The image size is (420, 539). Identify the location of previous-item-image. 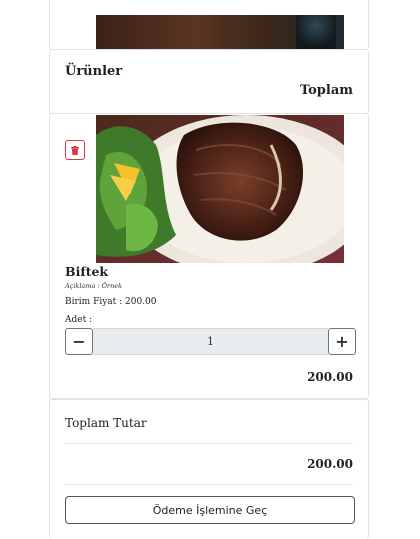
(220, 32).